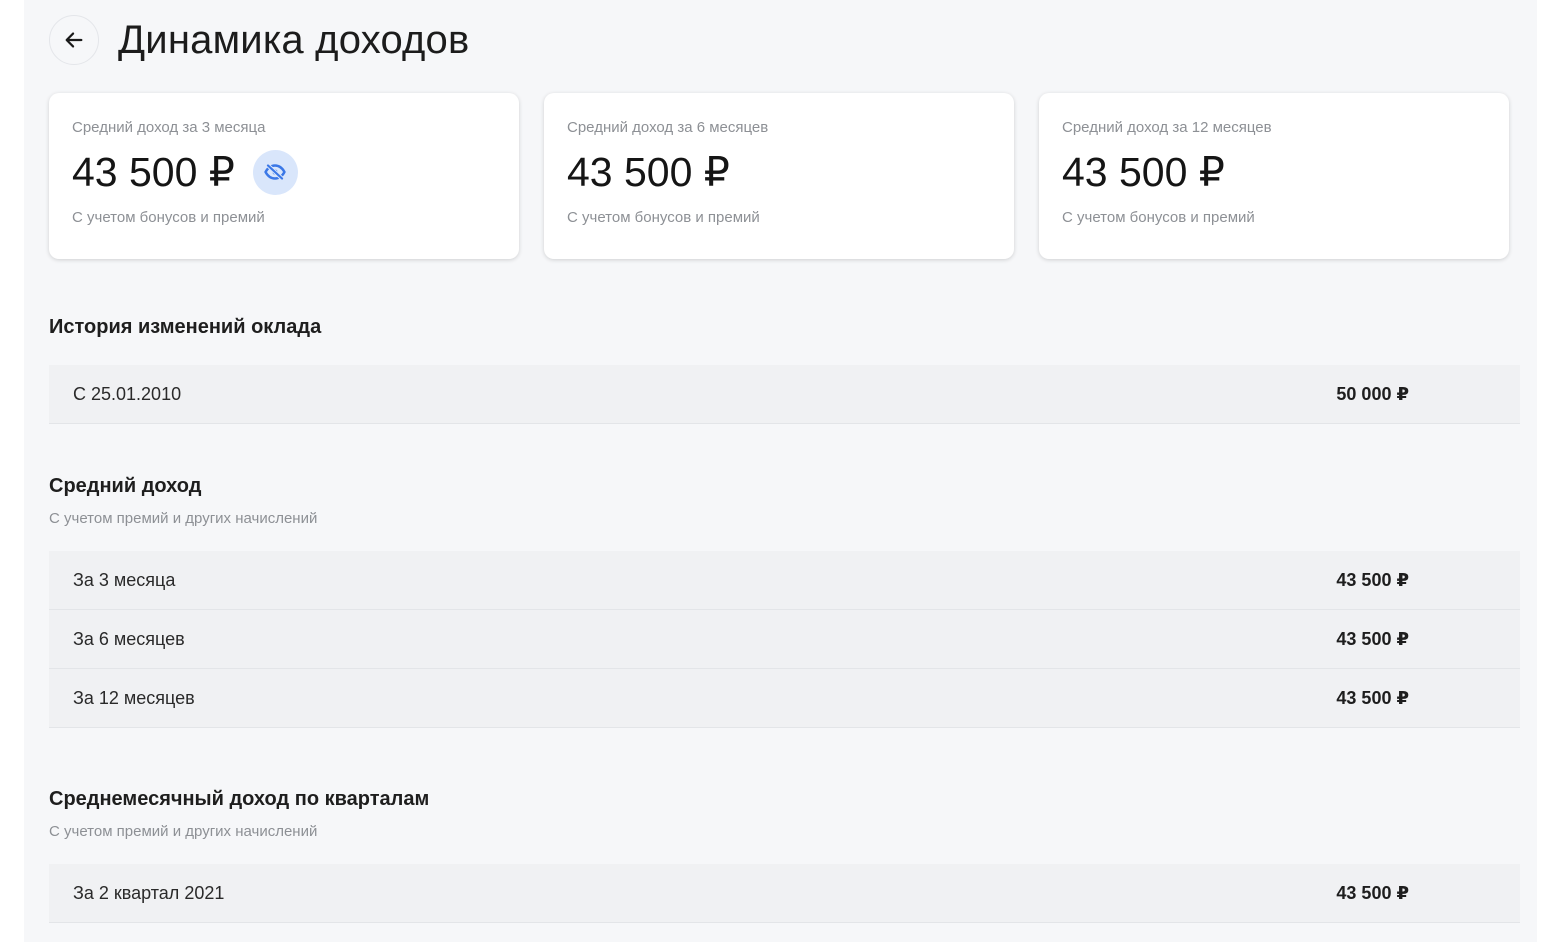  What do you see at coordinates (1167, 127) in the screenshot?
I see `card-label: Средний доход за 12 месяцев` at bounding box center [1167, 127].